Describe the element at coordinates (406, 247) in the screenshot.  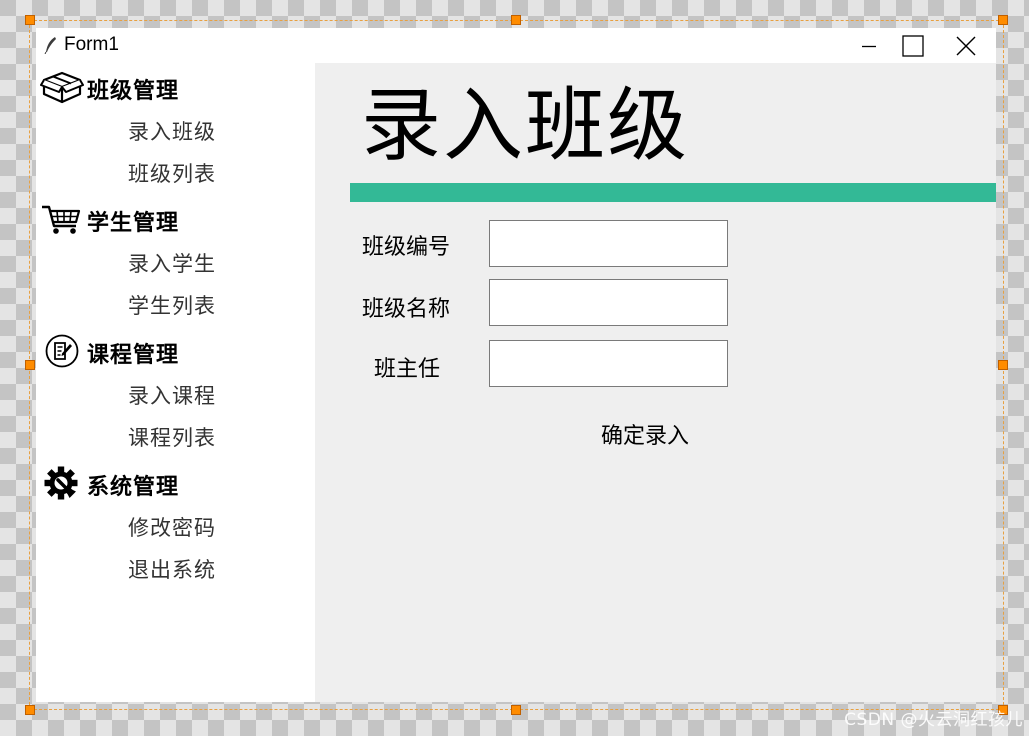
I see `class-number-label: 班级编号` at that location.